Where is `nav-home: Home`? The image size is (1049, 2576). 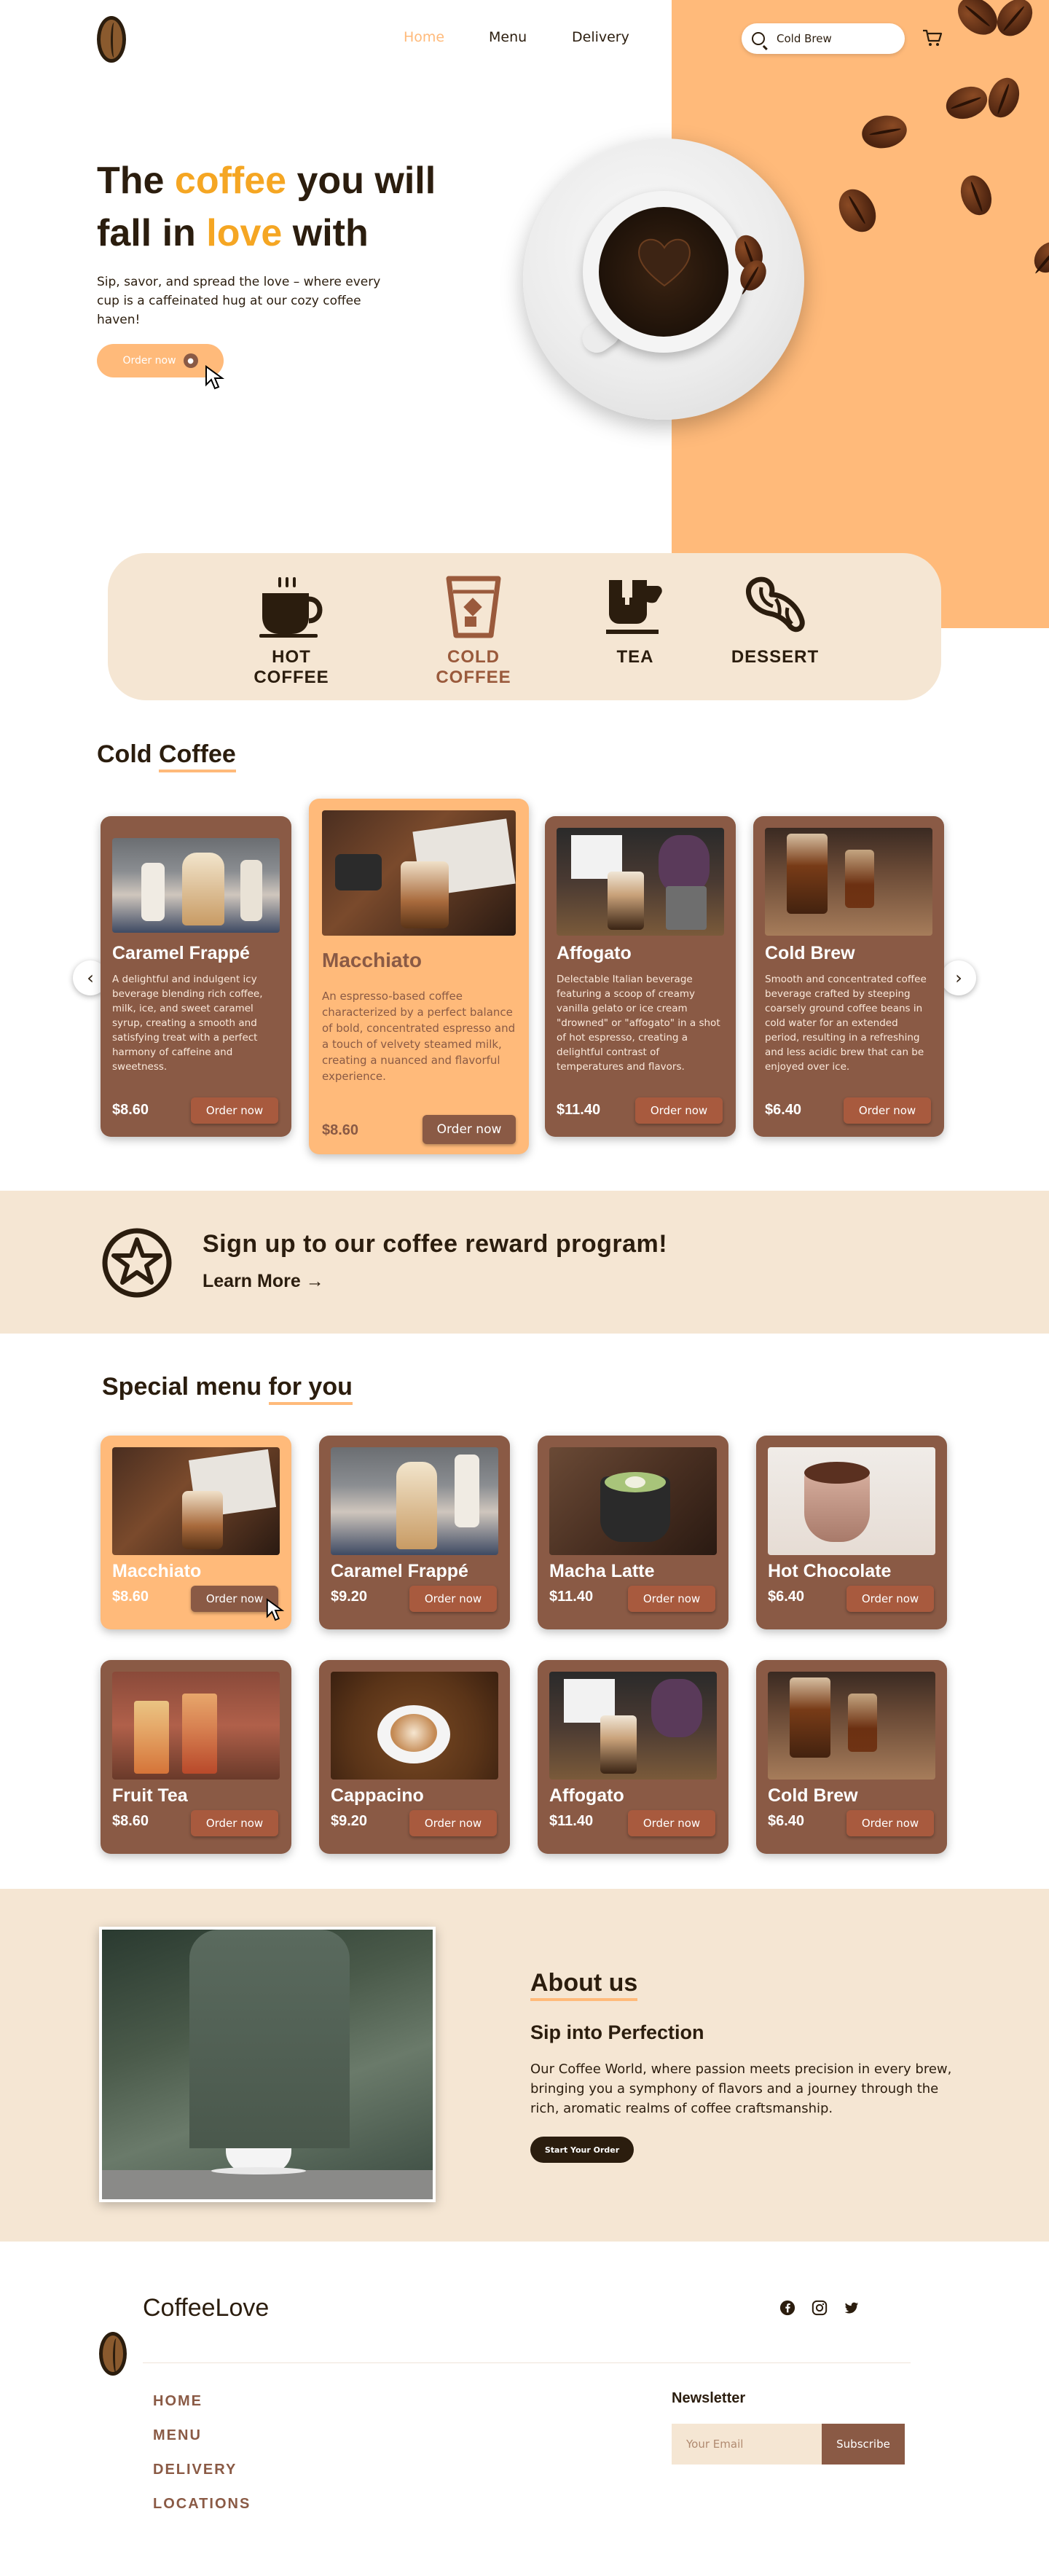 nav-home: Home is located at coordinates (424, 37).